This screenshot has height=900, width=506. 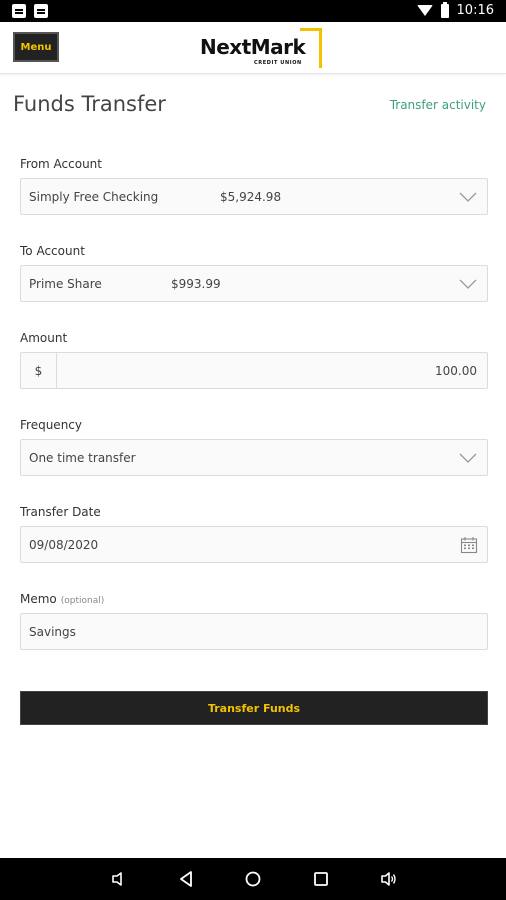 I want to click on transfer-activity-link: Transfer activity, so click(x=438, y=105).